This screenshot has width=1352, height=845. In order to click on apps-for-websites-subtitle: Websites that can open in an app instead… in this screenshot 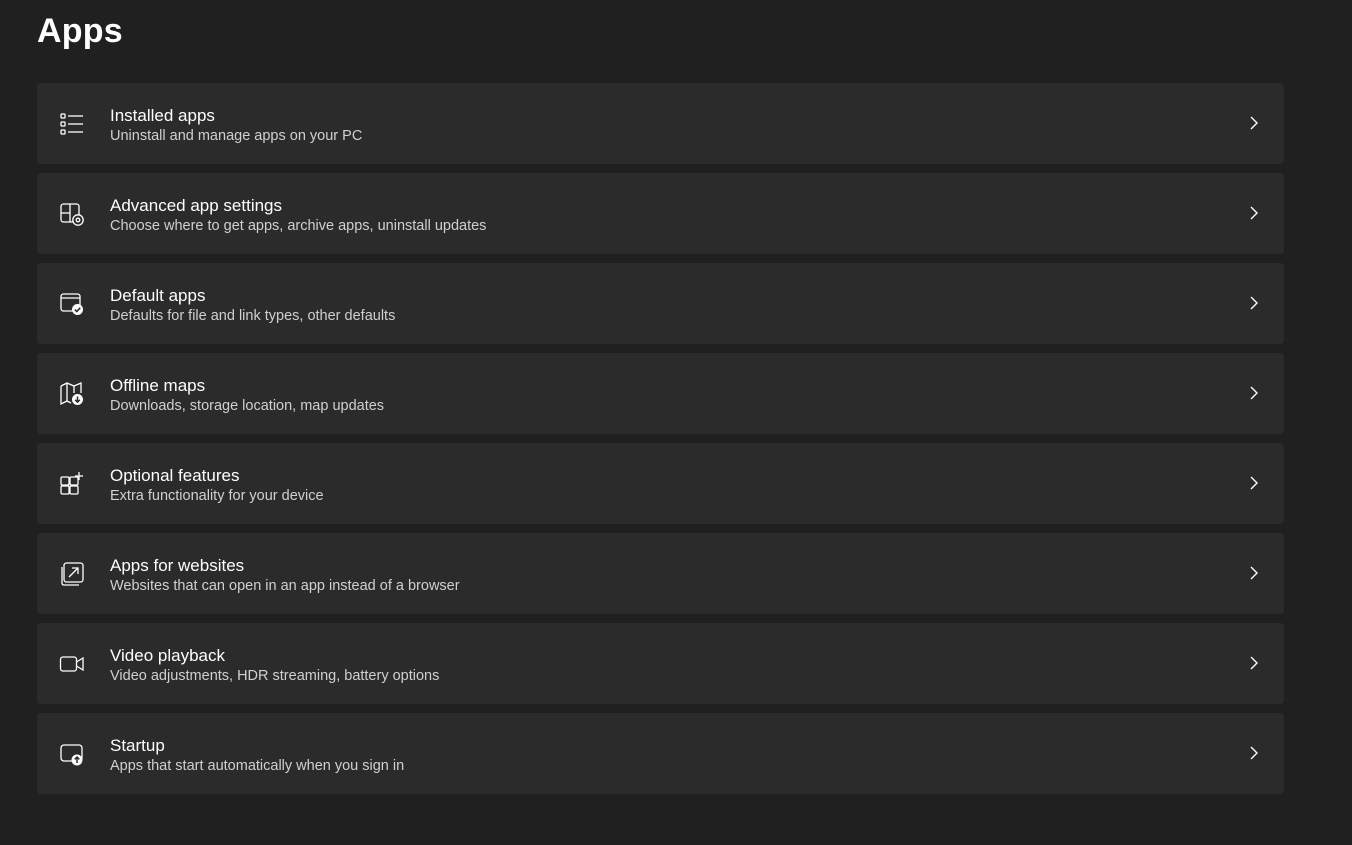, I will do `click(285, 586)`.